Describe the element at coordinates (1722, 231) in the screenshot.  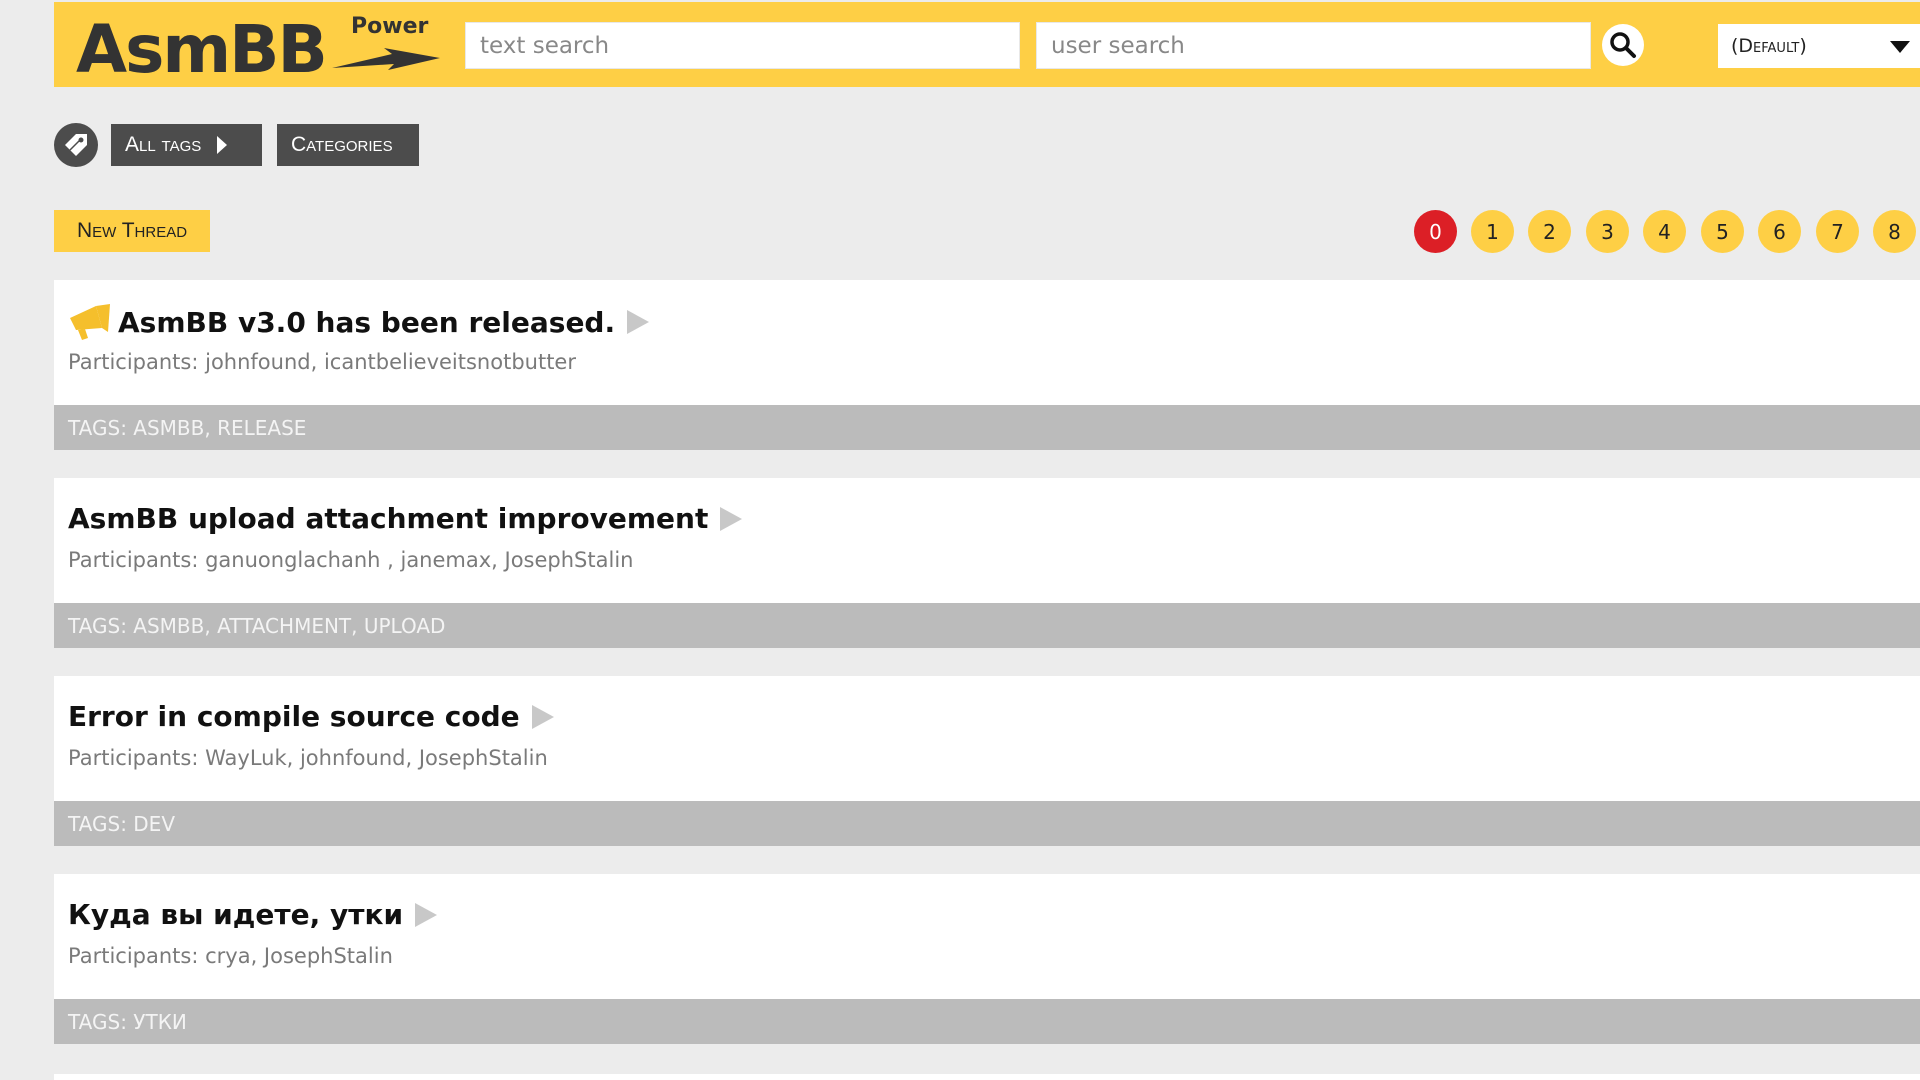
I see `page-link: 5` at that location.